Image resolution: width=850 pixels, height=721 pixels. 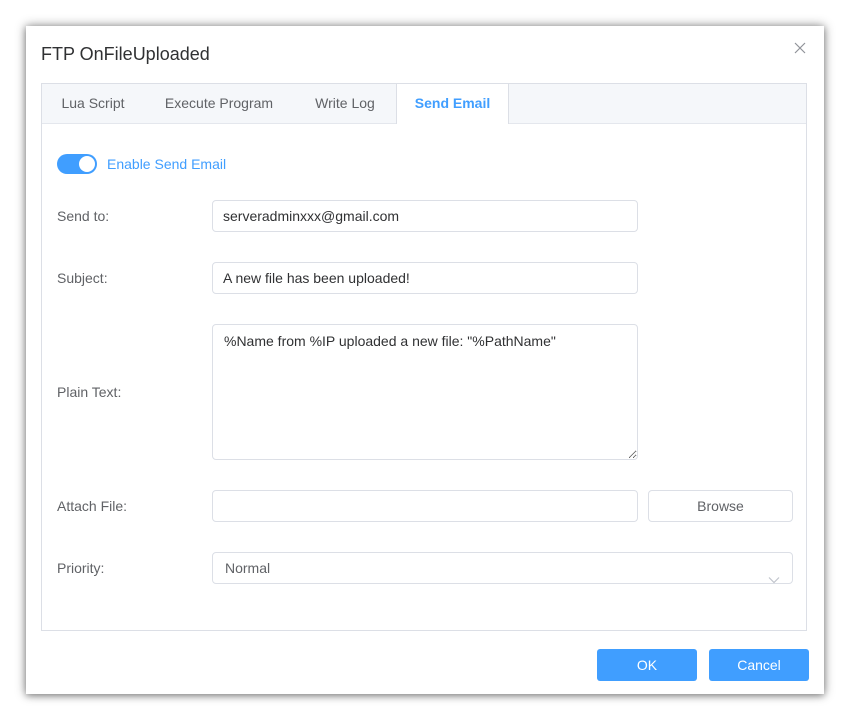 What do you see at coordinates (167, 164) in the screenshot?
I see `enable-send-email-label: Enable Send Email` at bounding box center [167, 164].